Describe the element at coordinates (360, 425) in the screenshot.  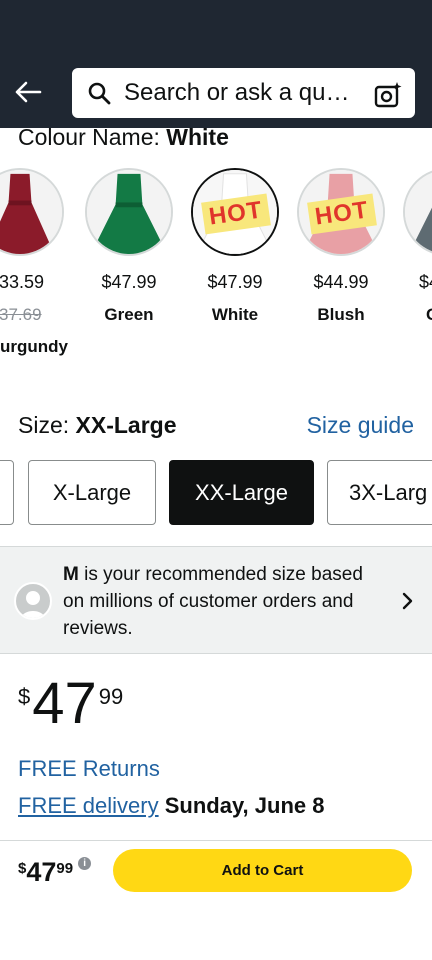
I see `size-guide-link: Size guide` at that location.